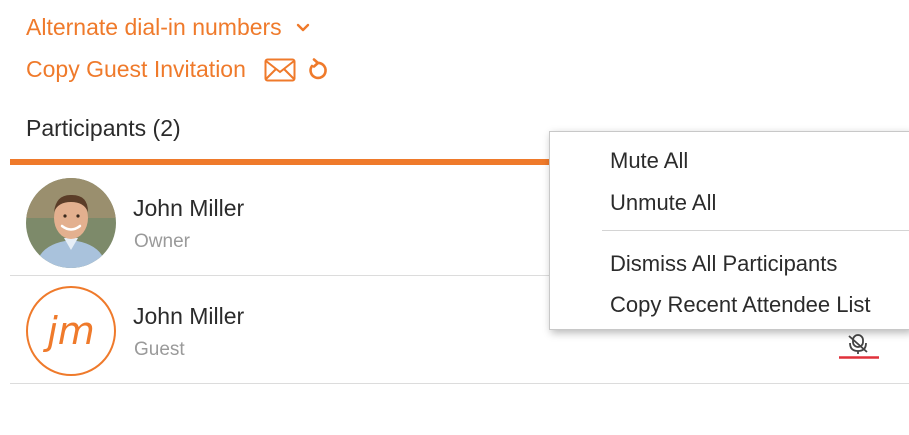  I want to click on copy-guest-invitation-link: Copy Guest Invitation, so click(177, 69).